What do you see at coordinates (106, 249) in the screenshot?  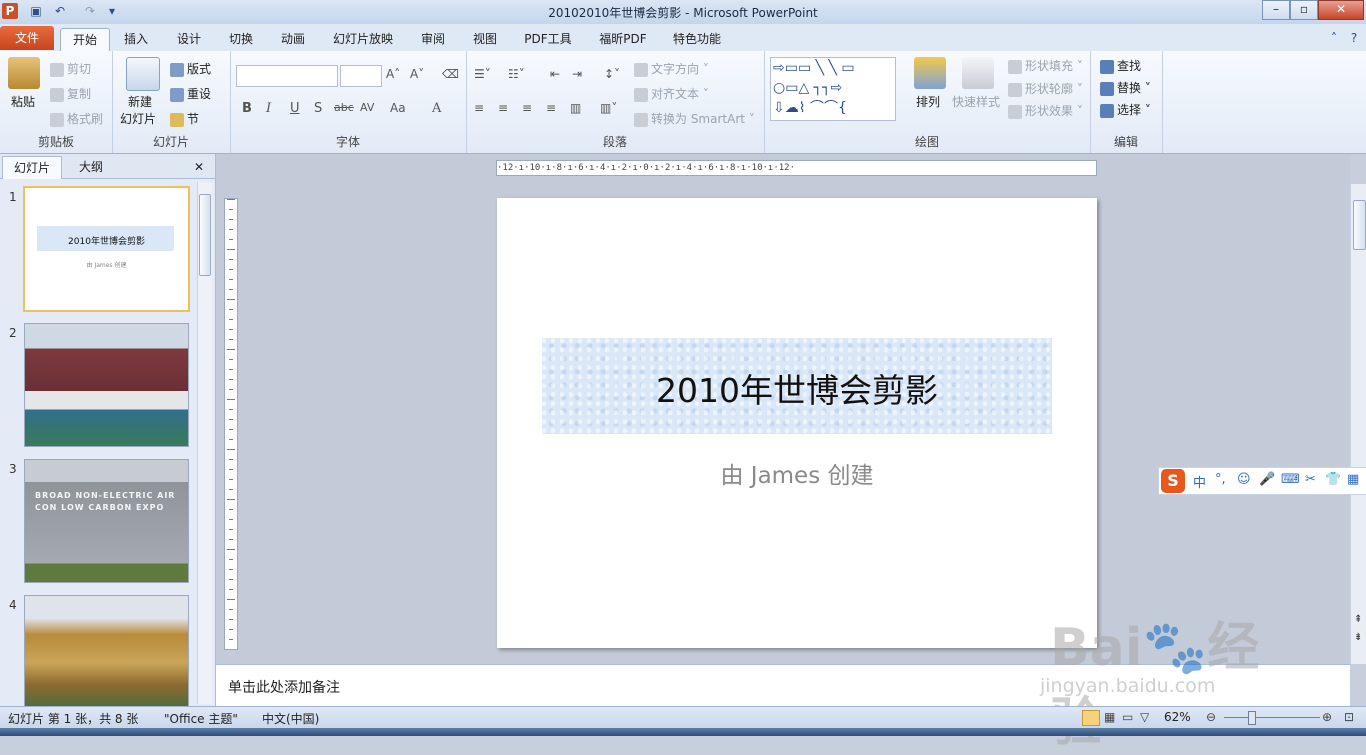 I see `slide-thumbnail-1: 2010年世博会剪影 由 James 创建` at bounding box center [106, 249].